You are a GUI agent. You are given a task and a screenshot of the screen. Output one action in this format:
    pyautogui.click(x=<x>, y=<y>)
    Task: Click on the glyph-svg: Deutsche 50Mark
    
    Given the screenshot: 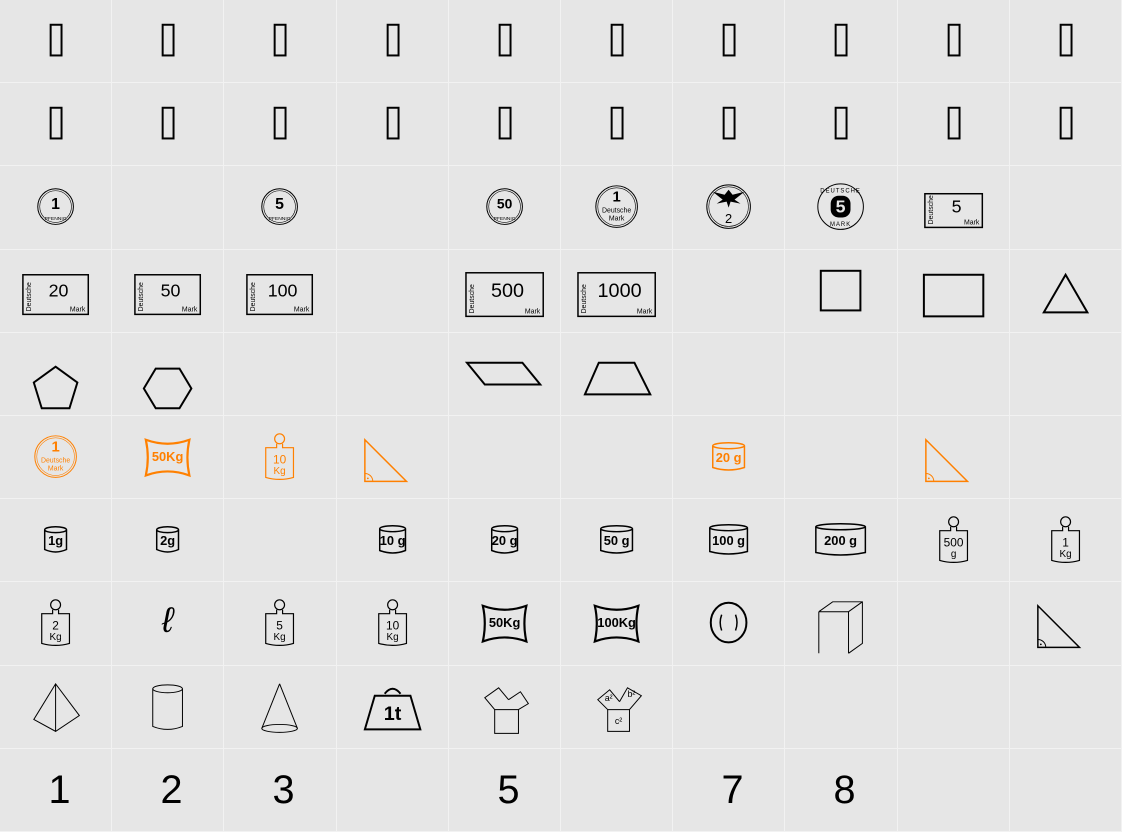 What is the action you would take?
    pyautogui.click(x=168, y=294)
    